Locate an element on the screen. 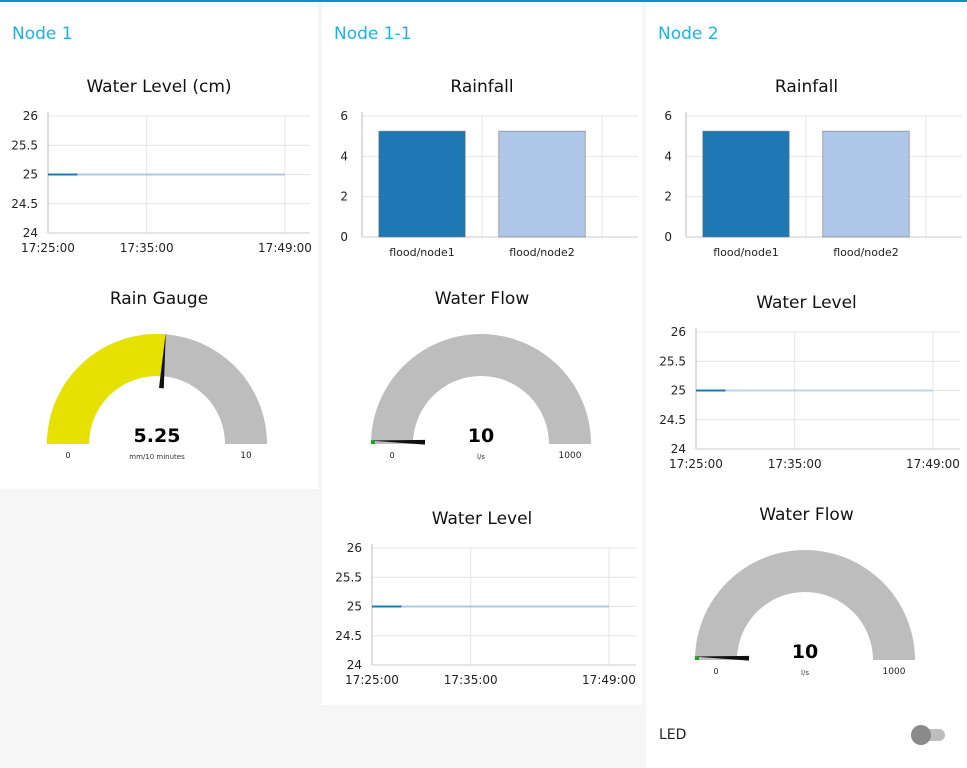 This screenshot has height=768, width=967. led-toggle-switch is located at coordinates (929, 735).